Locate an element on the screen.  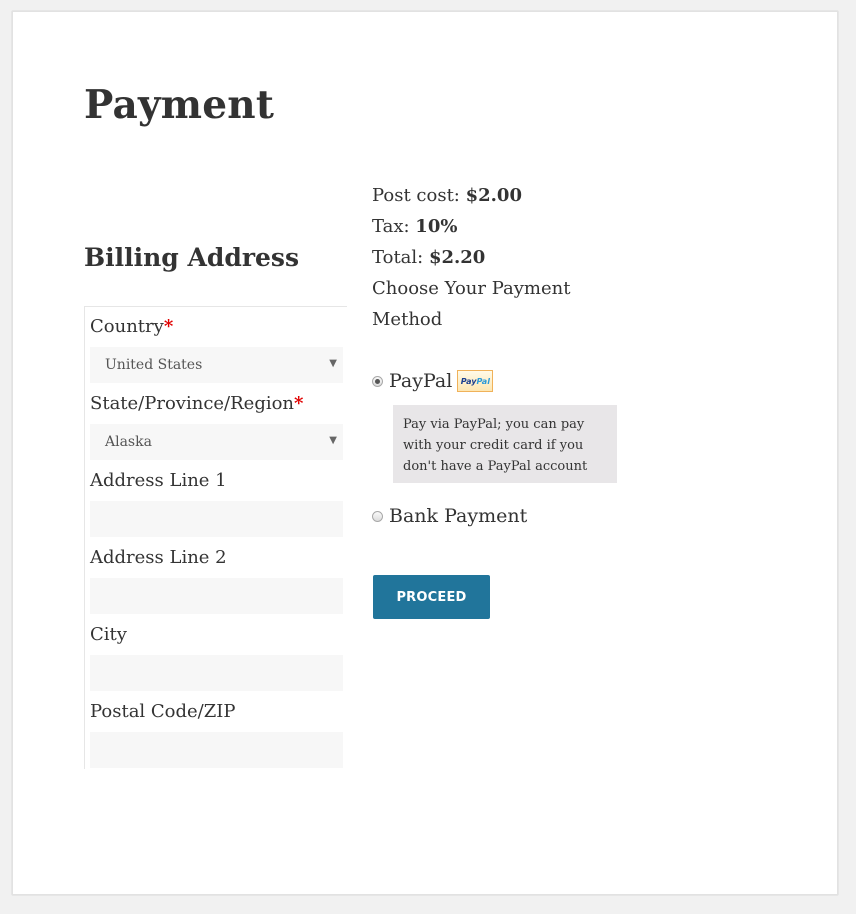
city-label: City is located at coordinates (108, 634).